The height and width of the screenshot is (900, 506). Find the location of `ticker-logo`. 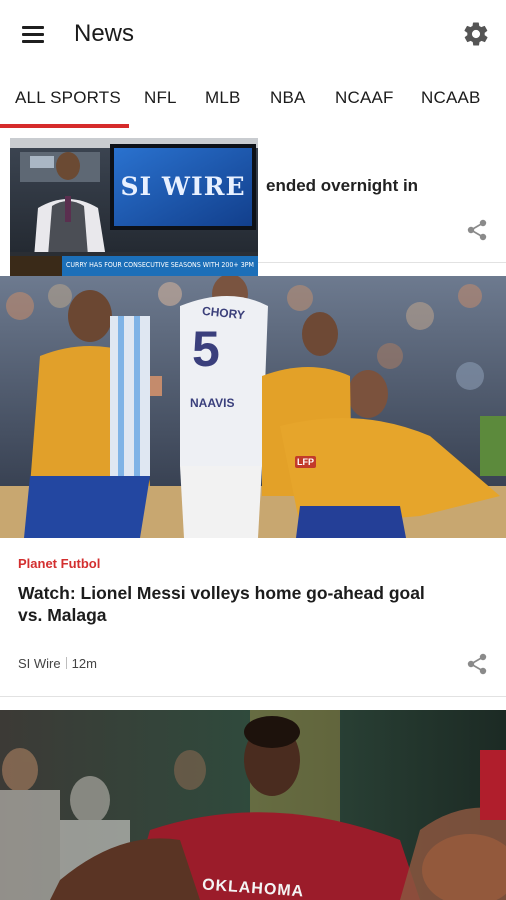

ticker-logo is located at coordinates (36, 266).